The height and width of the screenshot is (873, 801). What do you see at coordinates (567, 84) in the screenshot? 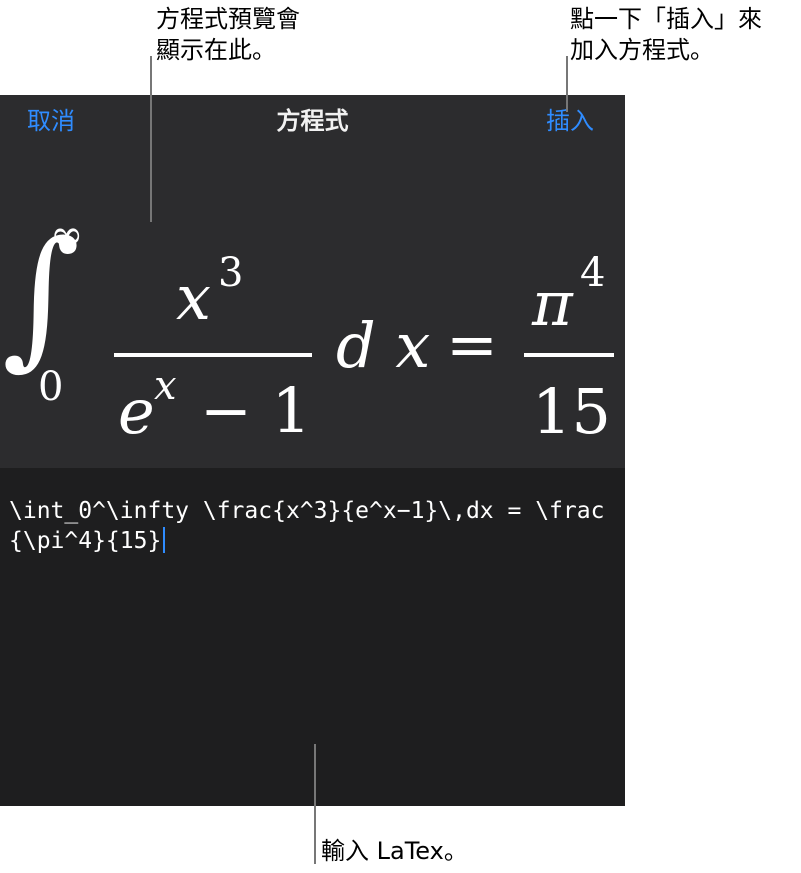
I see `leader-line-insert` at bounding box center [567, 84].